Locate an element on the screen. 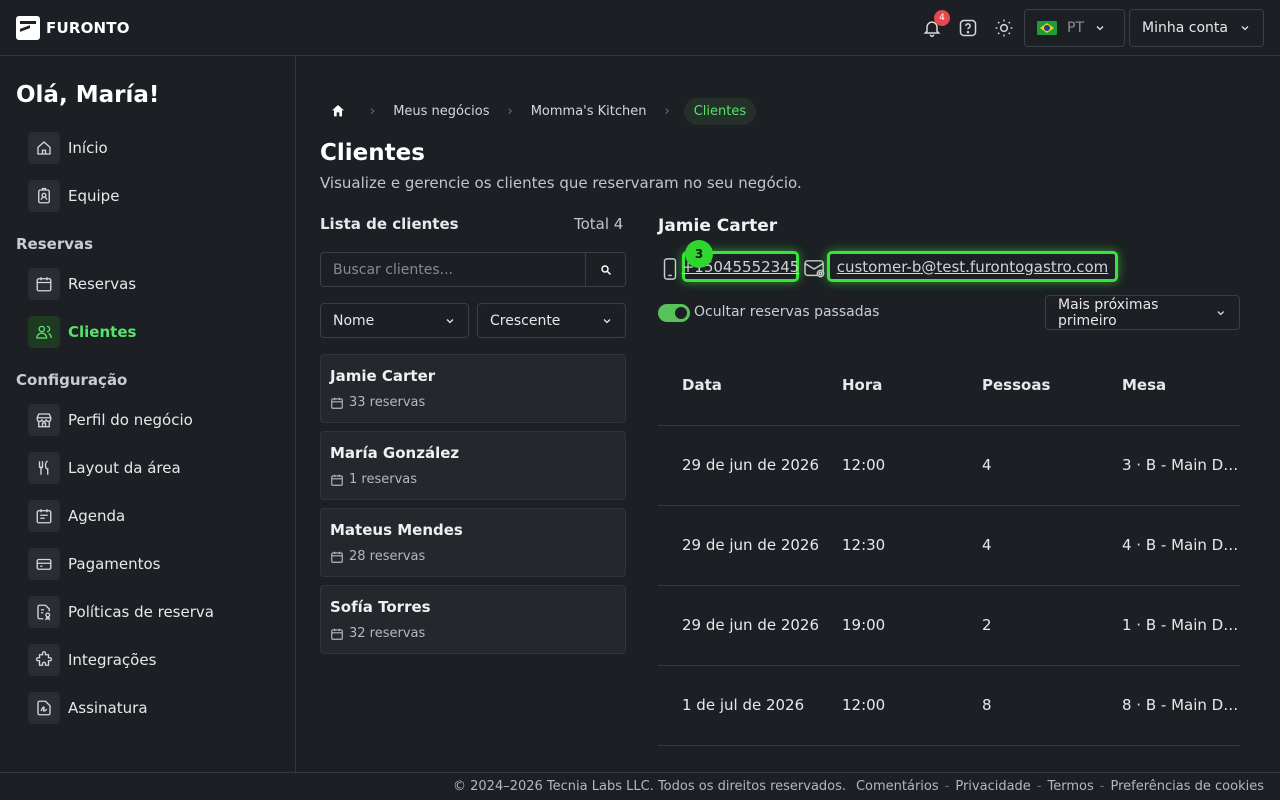  breadcrumb-current: Clientes is located at coordinates (720, 111).